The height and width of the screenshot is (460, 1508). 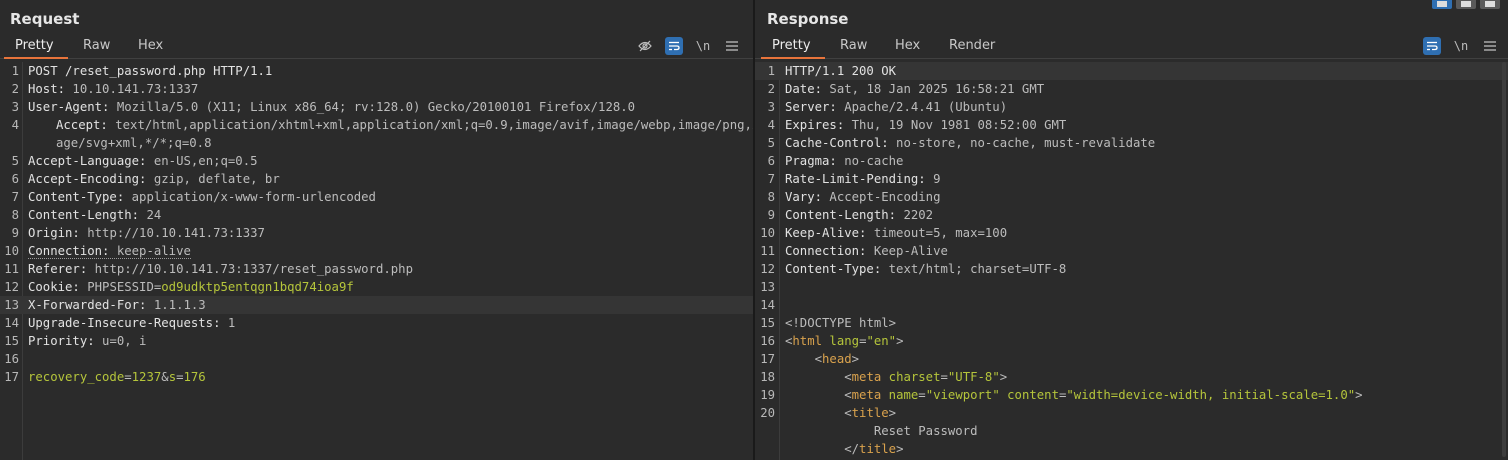 I want to click on header-name: Server:, so click(x=811, y=107).